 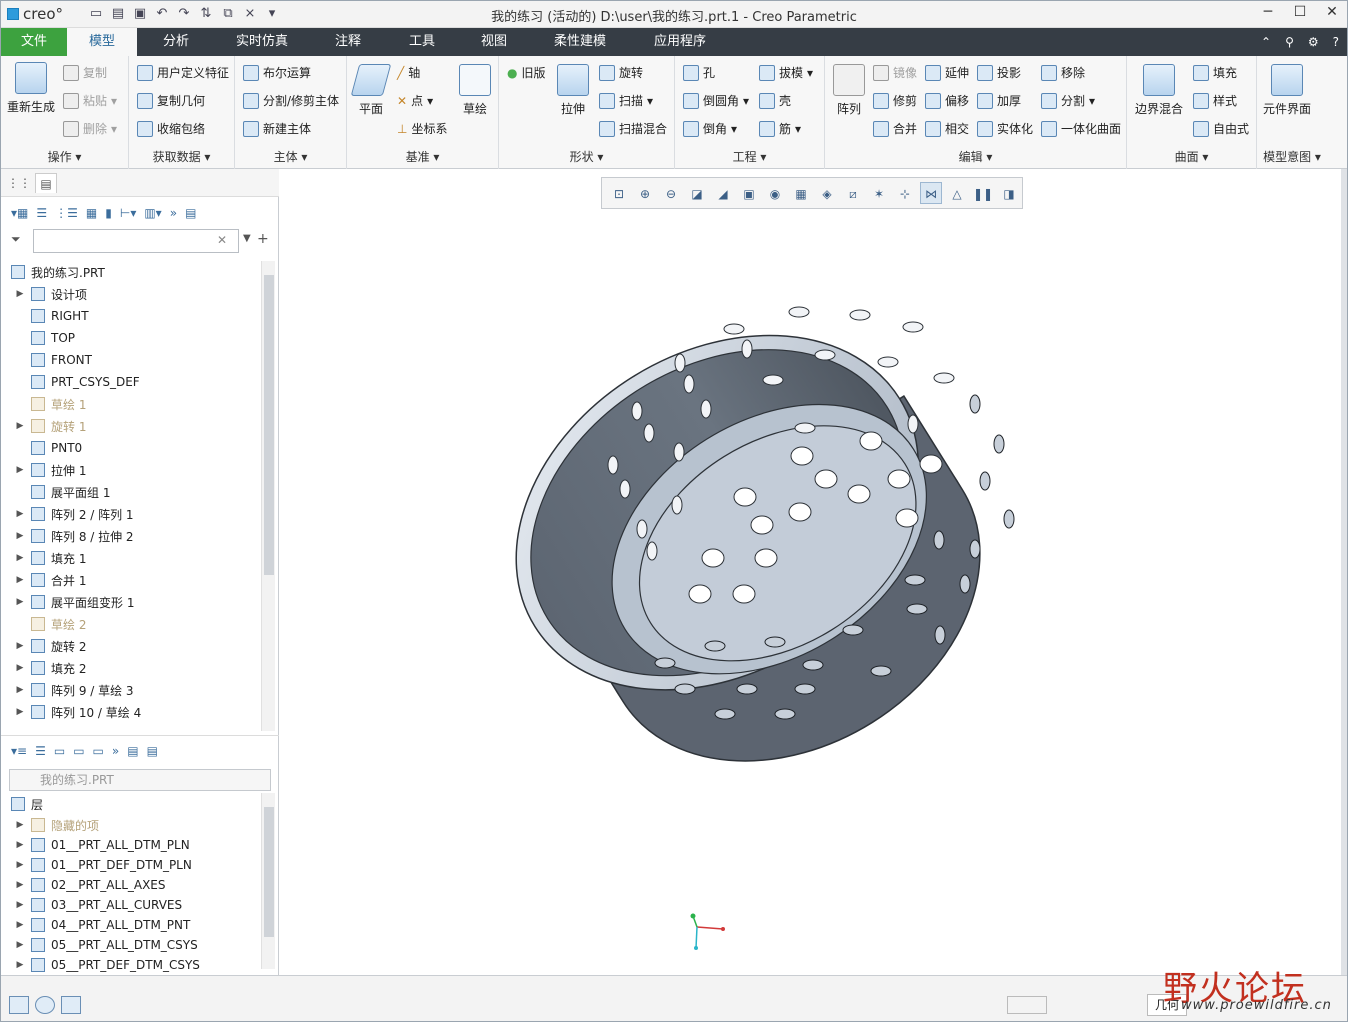 I want to click on clear-search-icon: ✕, so click(x=222, y=240).